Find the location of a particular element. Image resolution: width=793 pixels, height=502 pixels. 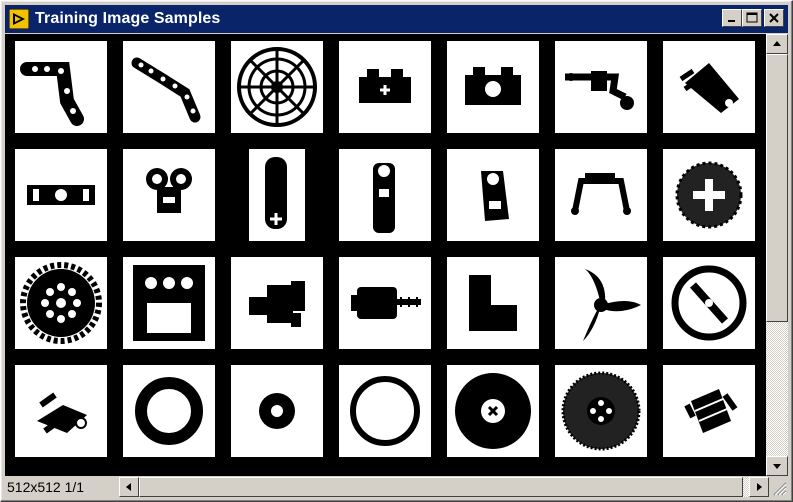

vertical-scrollbar is located at coordinates (777, 255).